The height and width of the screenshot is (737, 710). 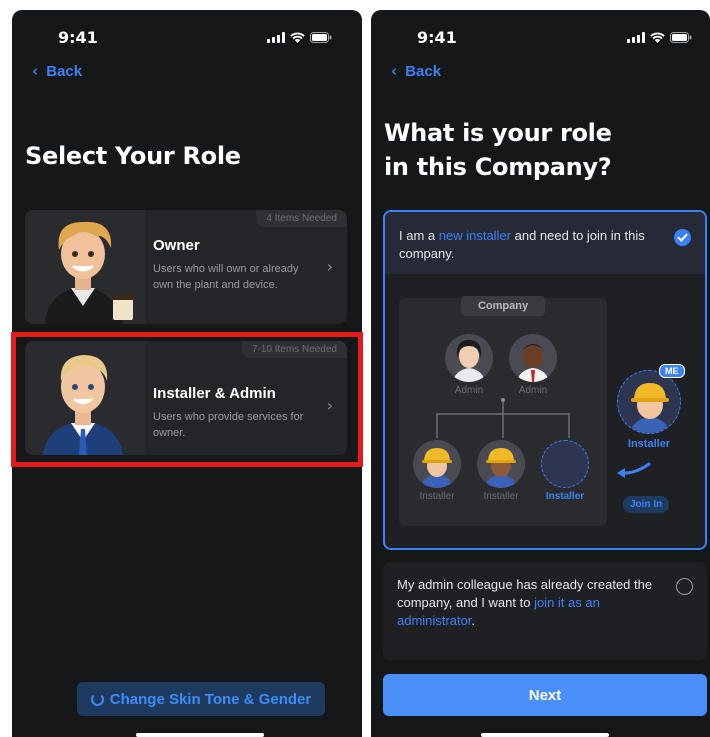 What do you see at coordinates (498, 133) in the screenshot?
I see `title-line-1: What is your role` at bounding box center [498, 133].